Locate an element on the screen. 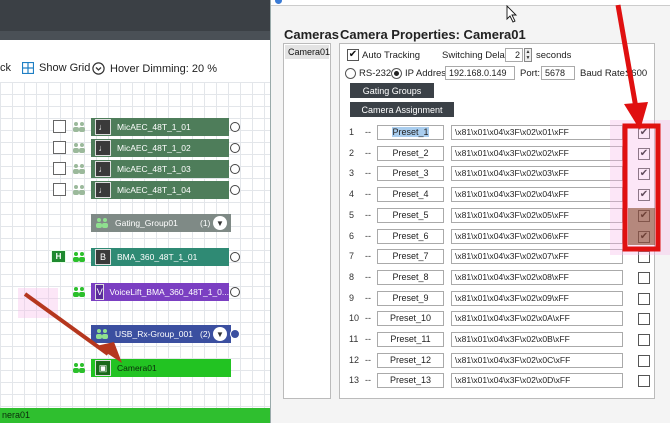  mic-node: ♩ MicAEC_48T_1_02 is located at coordinates (146, 148).